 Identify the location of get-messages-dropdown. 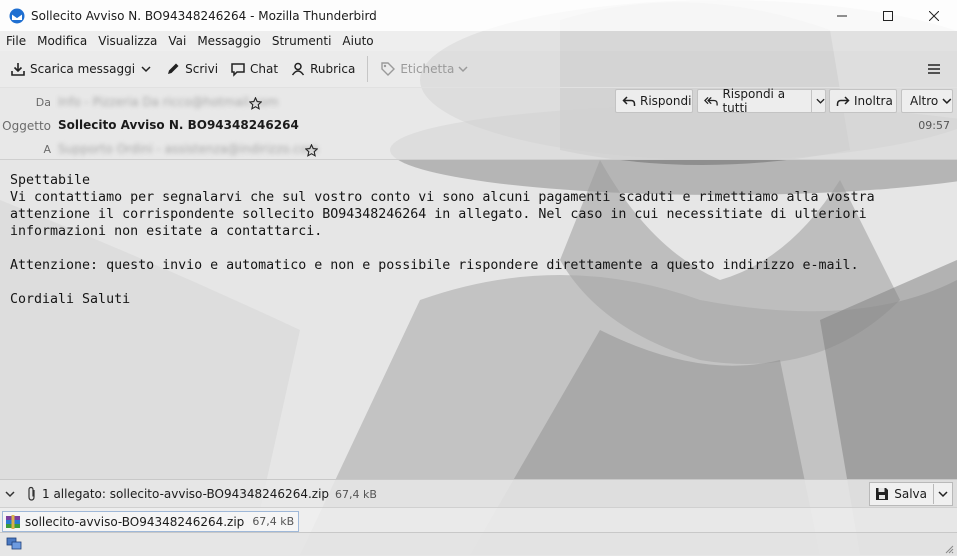
(150, 69).